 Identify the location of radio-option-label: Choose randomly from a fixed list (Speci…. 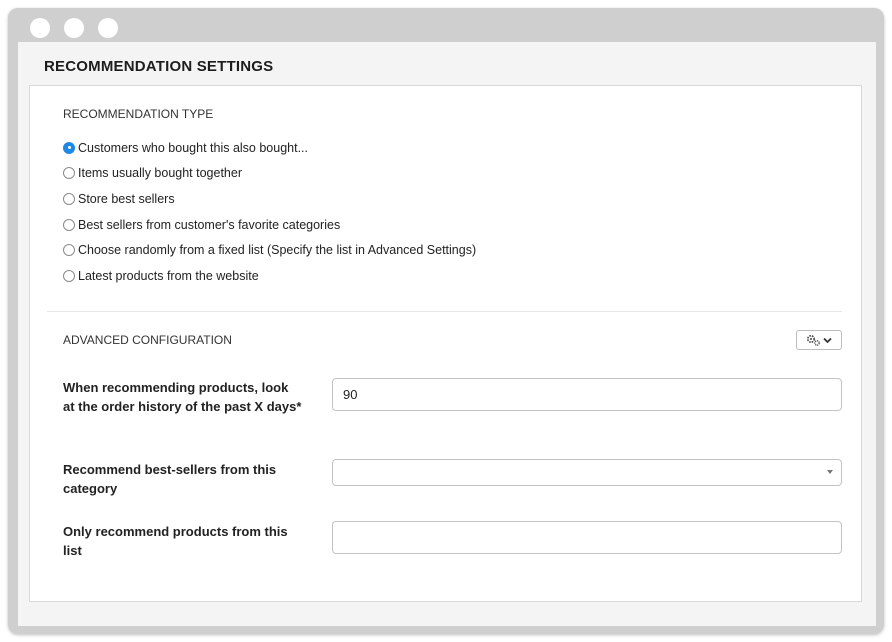
(277, 250).